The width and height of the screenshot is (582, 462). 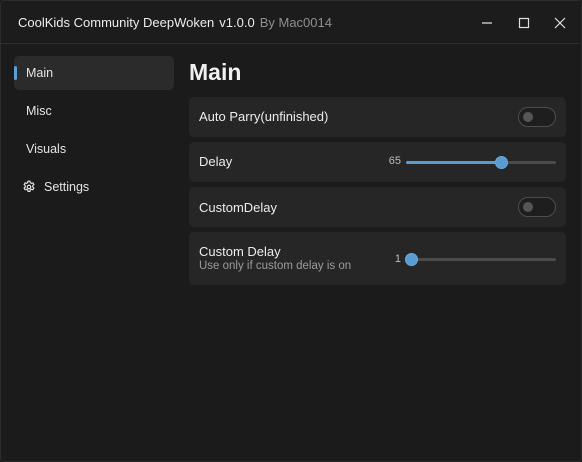 What do you see at coordinates (94, 187) in the screenshot?
I see `sidebar-item-settings: Settings` at bounding box center [94, 187].